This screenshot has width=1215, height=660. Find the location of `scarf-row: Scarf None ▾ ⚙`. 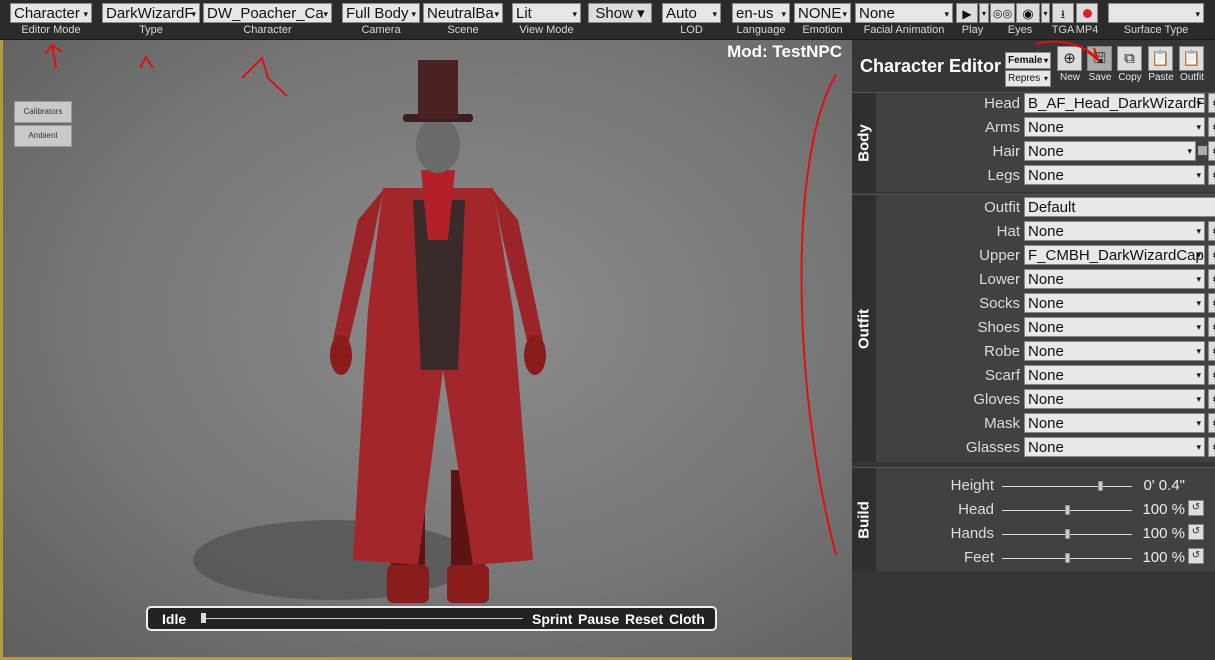

scarf-row: Scarf None ▾ ⚙ is located at coordinates (1046, 376).